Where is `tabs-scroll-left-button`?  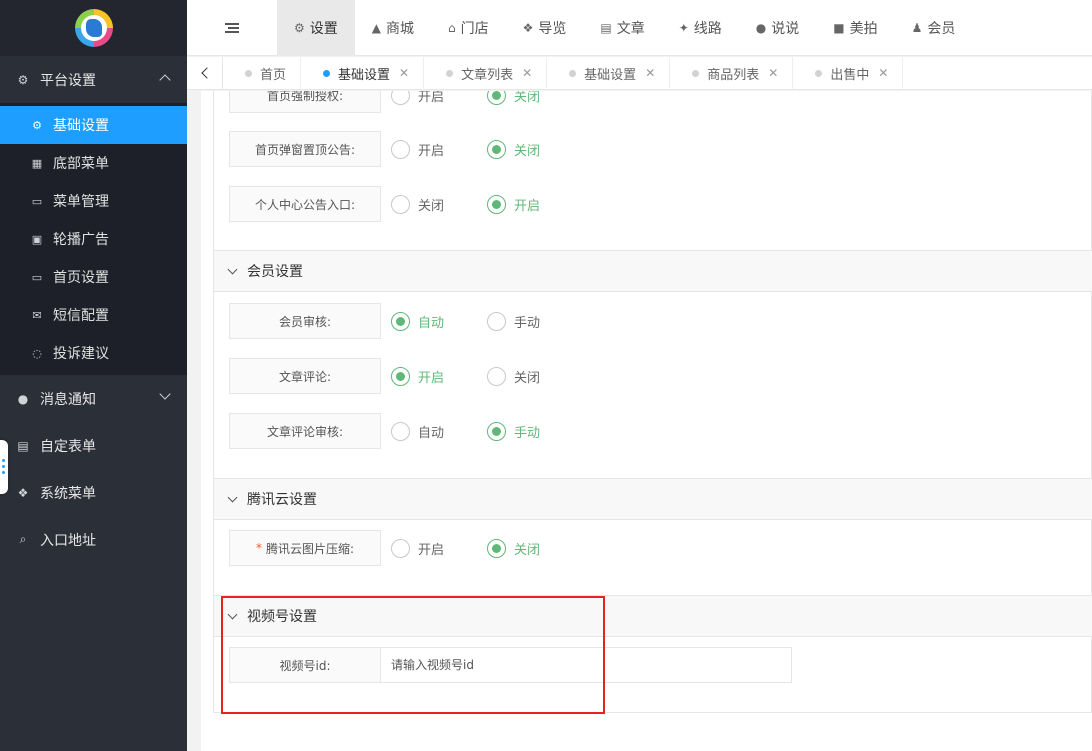
tabs-scroll-left-button is located at coordinates (205, 73).